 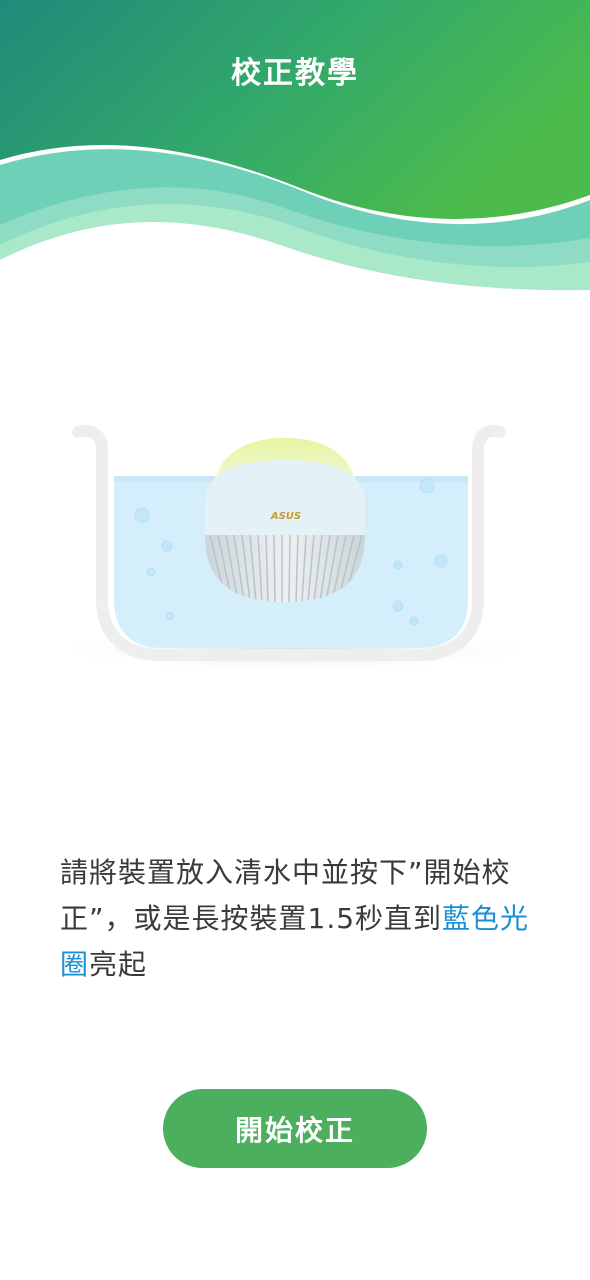 What do you see at coordinates (285, 498) in the screenshot?
I see `device-body` at bounding box center [285, 498].